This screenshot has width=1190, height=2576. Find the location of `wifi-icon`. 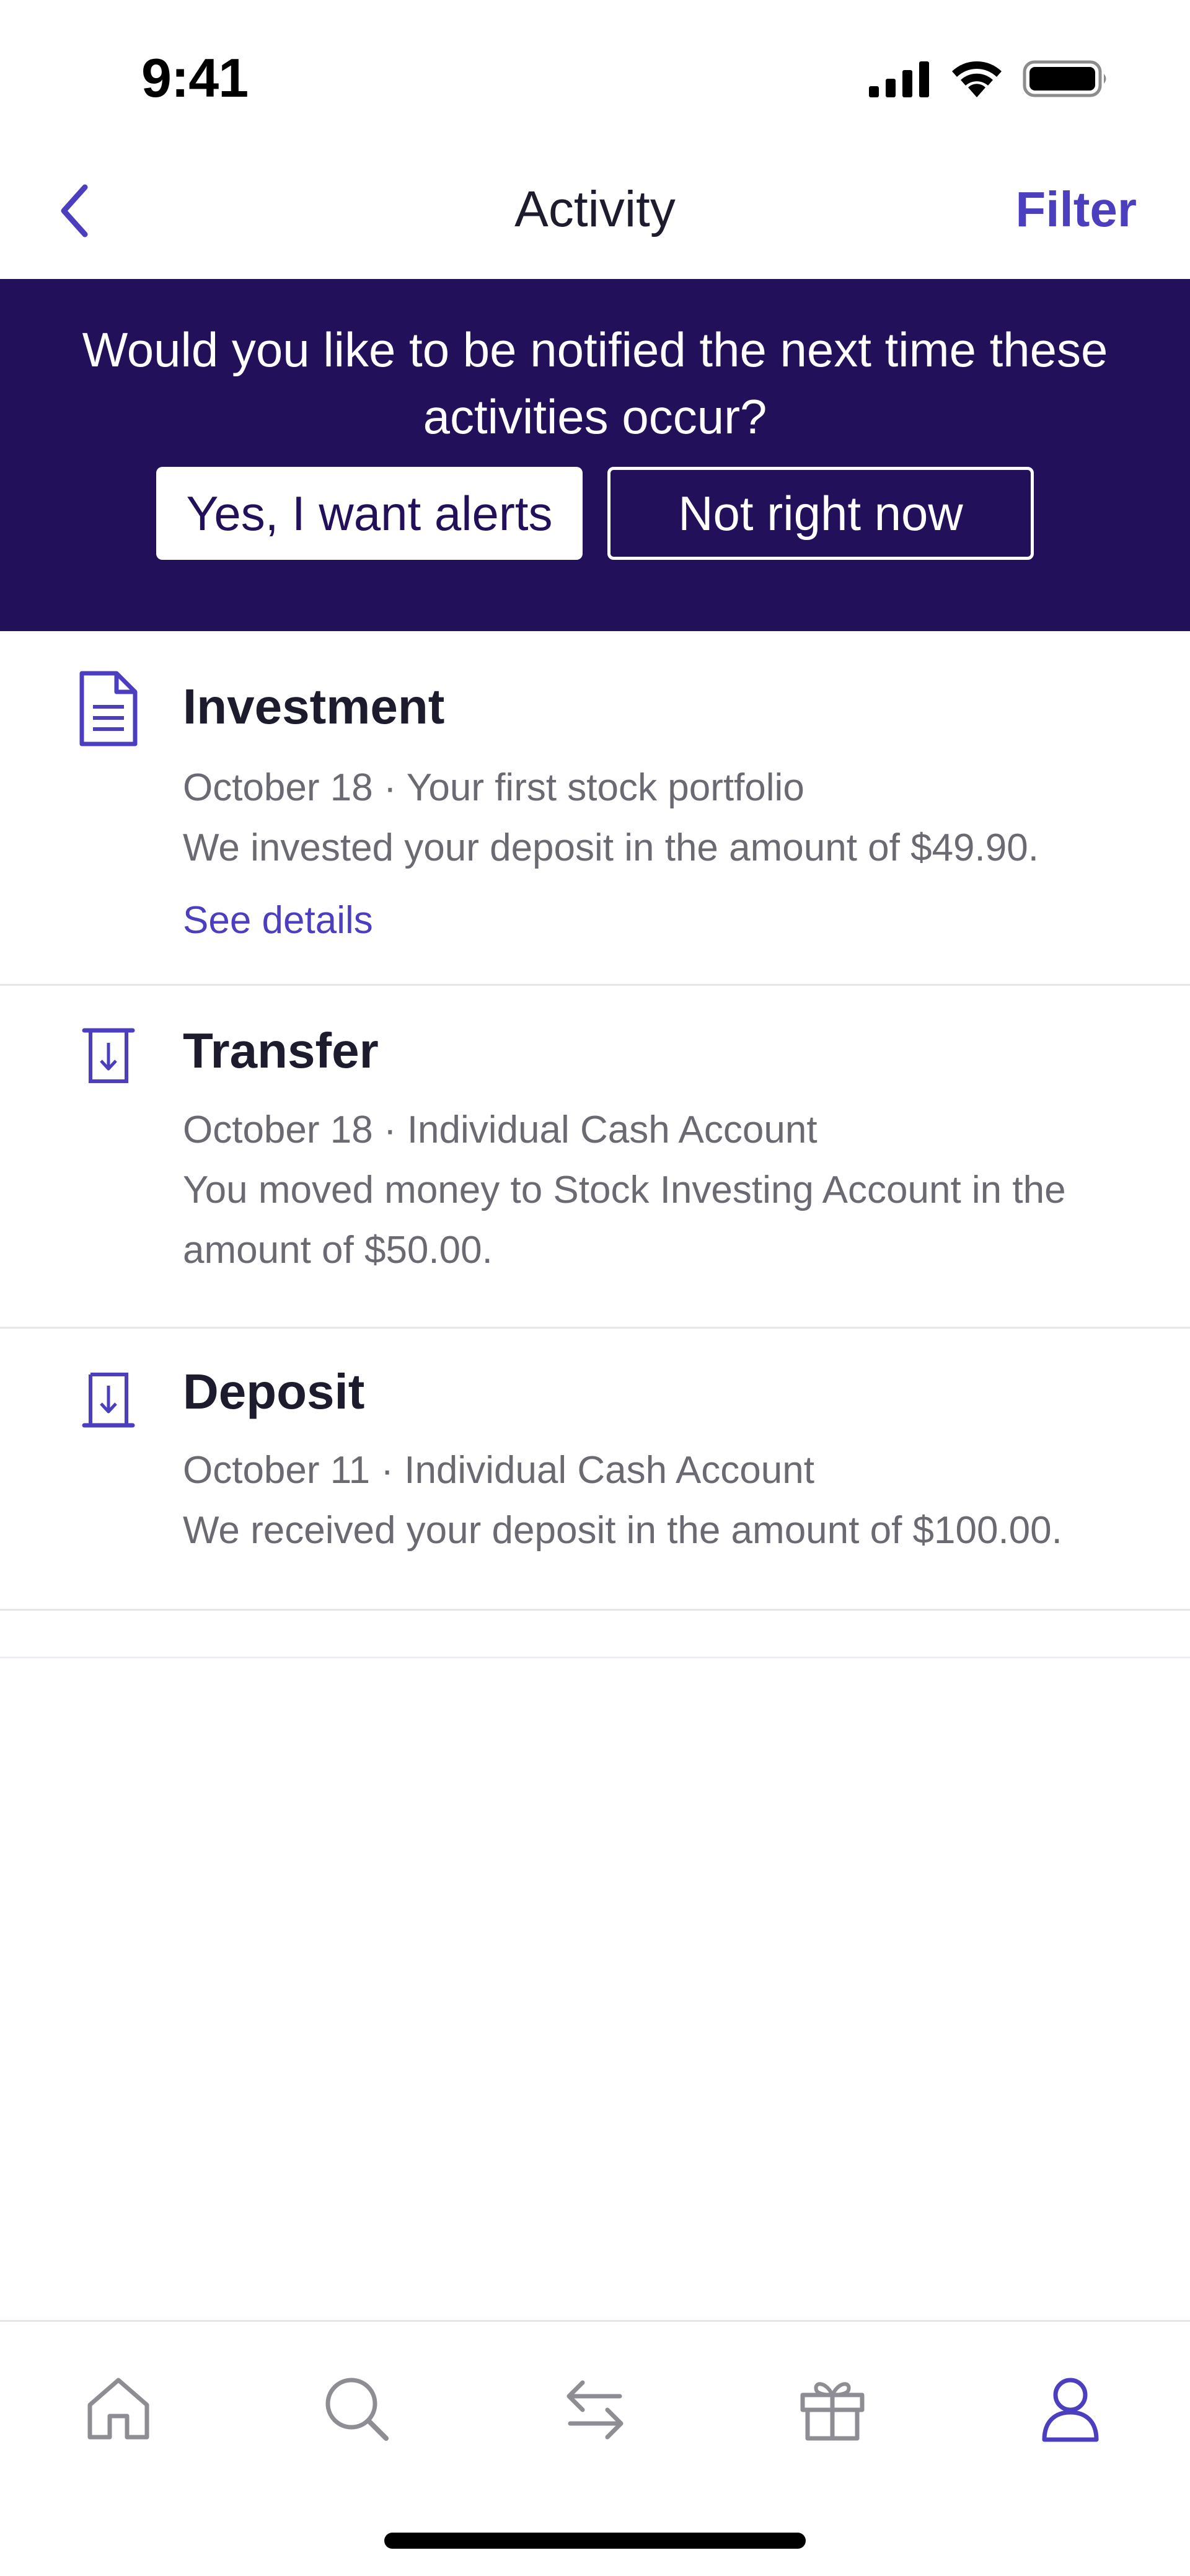

wifi-icon is located at coordinates (977, 79).